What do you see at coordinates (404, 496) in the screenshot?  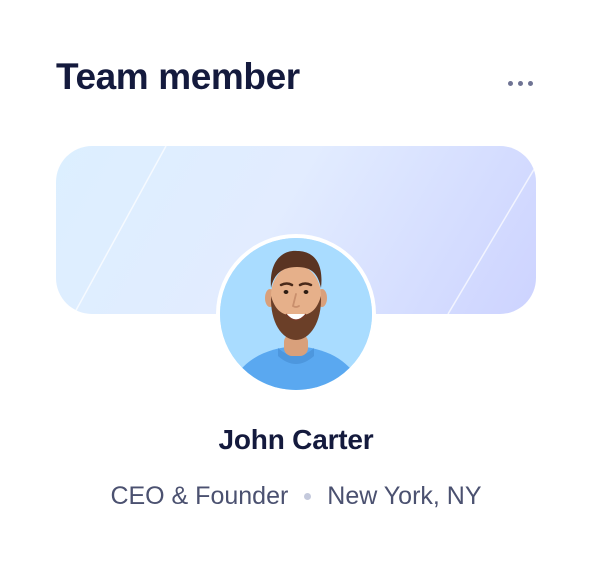 I see `member-location: New York, NY` at bounding box center [404, 496].